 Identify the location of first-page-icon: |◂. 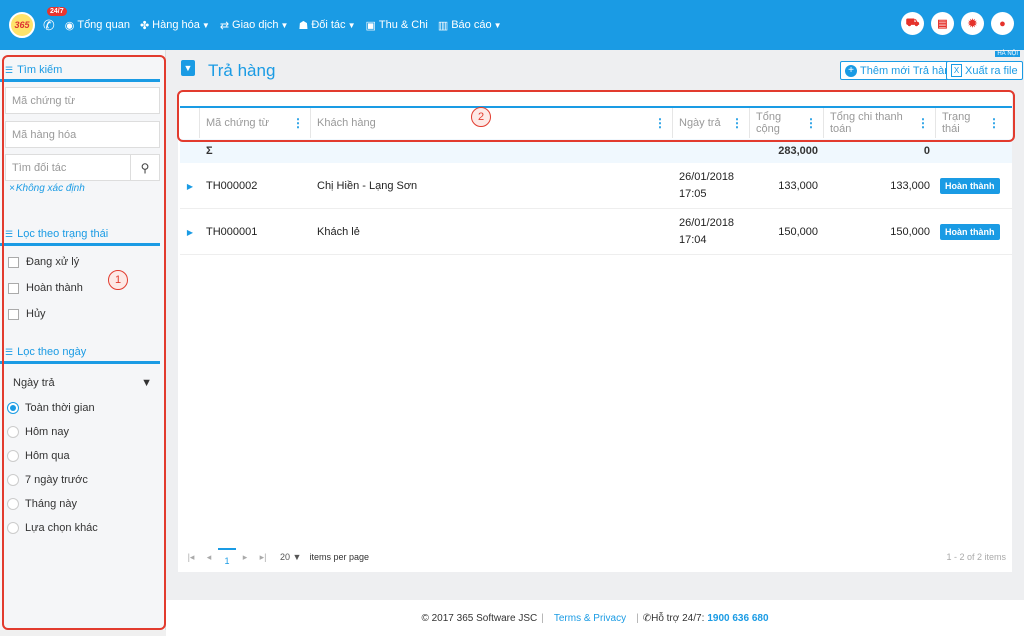
(191, 557).